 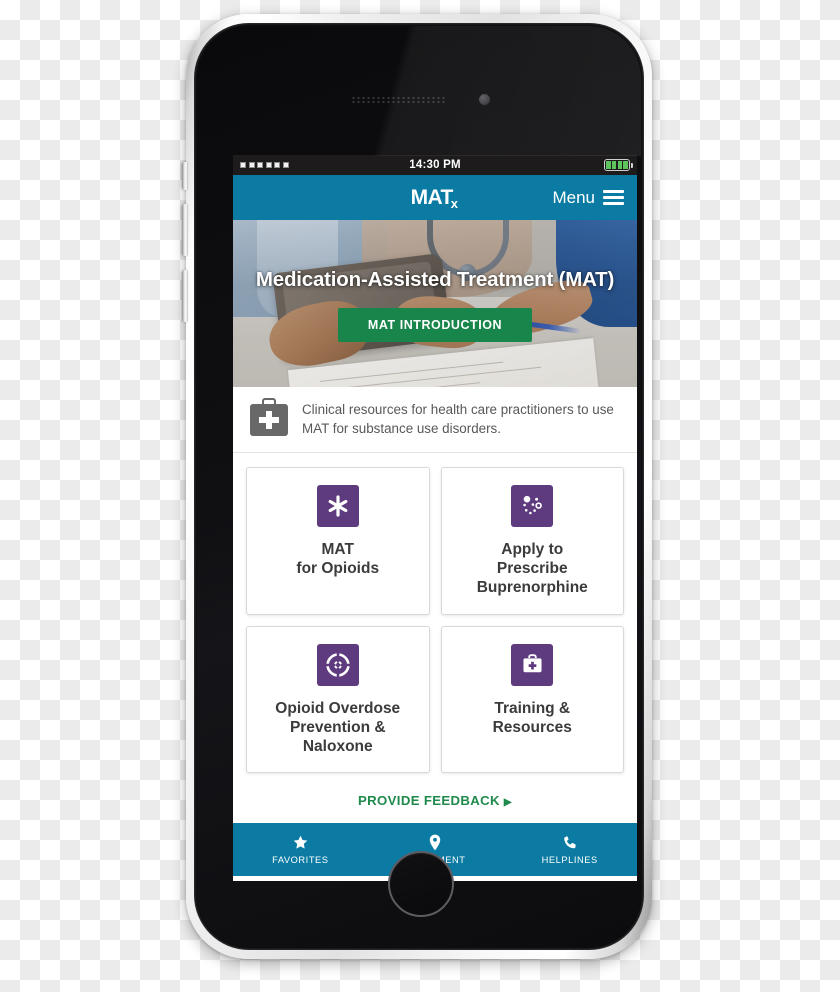 What do you see at coordinates (338, 727) in the screenshot?
I see `tile-label: Opioid Overdose Prevention & Naloxone` at bounding box center [338, 727].